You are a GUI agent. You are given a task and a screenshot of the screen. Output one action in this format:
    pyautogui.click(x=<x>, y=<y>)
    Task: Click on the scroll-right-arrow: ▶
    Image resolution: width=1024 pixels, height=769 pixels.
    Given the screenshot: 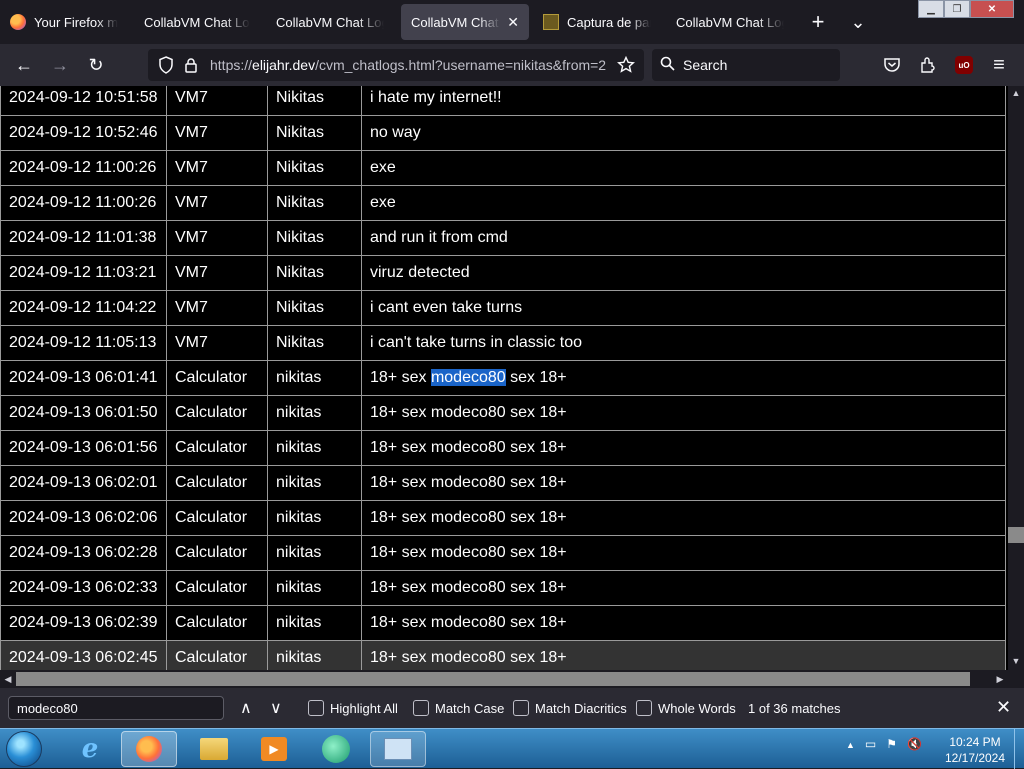 What is the action you would take?
    pyautogui.click(x=1000, y=679)
    